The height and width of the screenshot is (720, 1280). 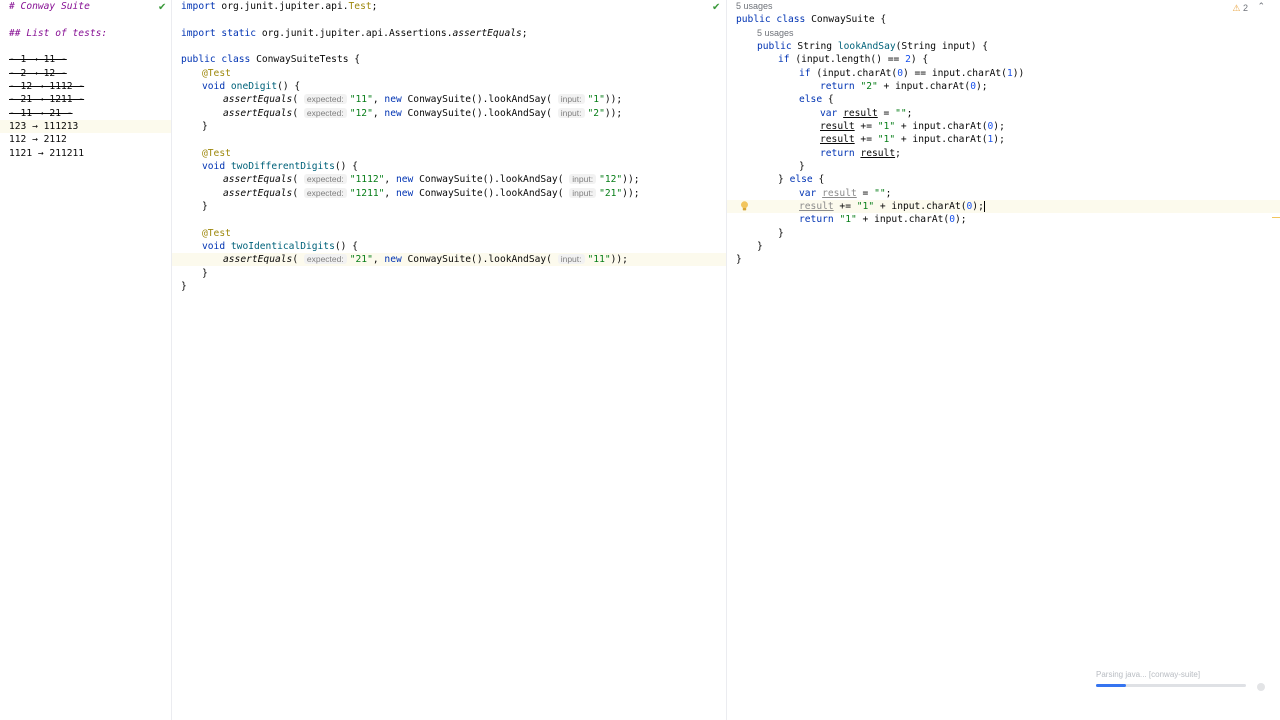 I want to click on code-line-unused-var: var result = "";, so click(x=845, y=193).